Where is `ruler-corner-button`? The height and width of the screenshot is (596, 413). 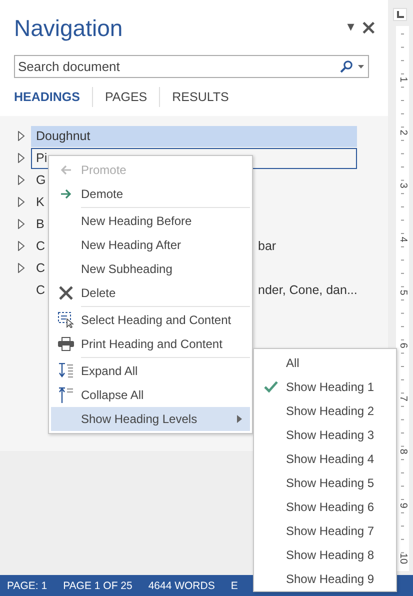 ruler-corner-button is located at coordinates (400, 14).